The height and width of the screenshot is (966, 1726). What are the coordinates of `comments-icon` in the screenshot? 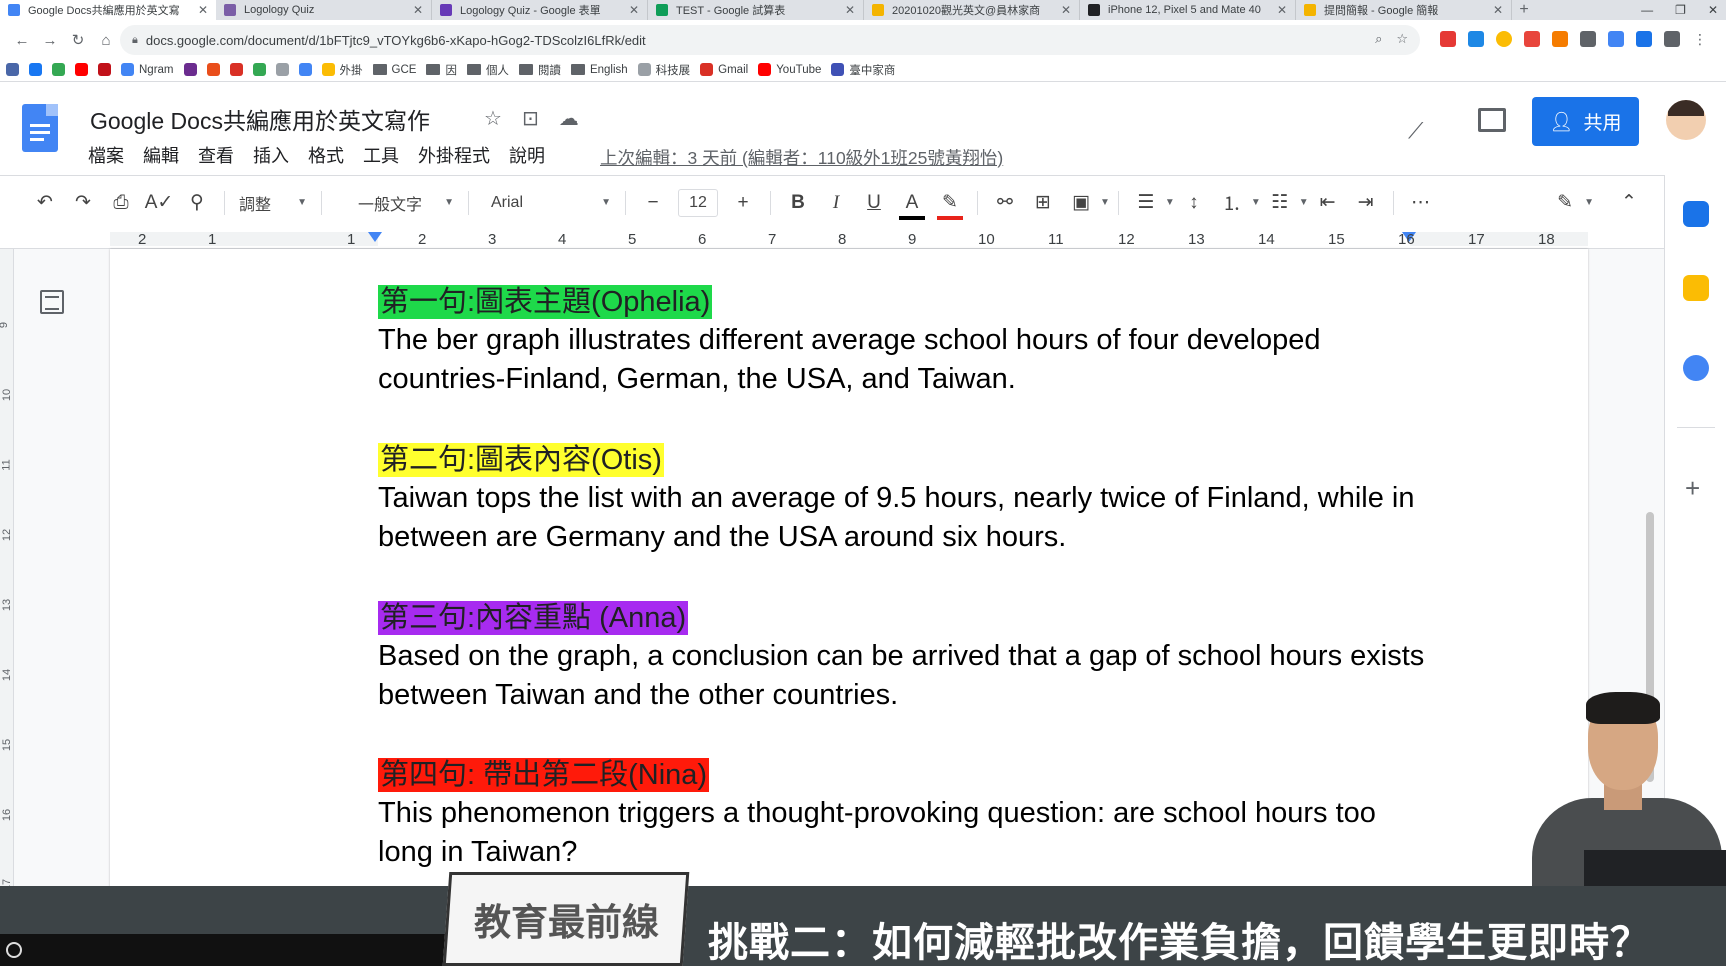 It's located at (1492, 120).